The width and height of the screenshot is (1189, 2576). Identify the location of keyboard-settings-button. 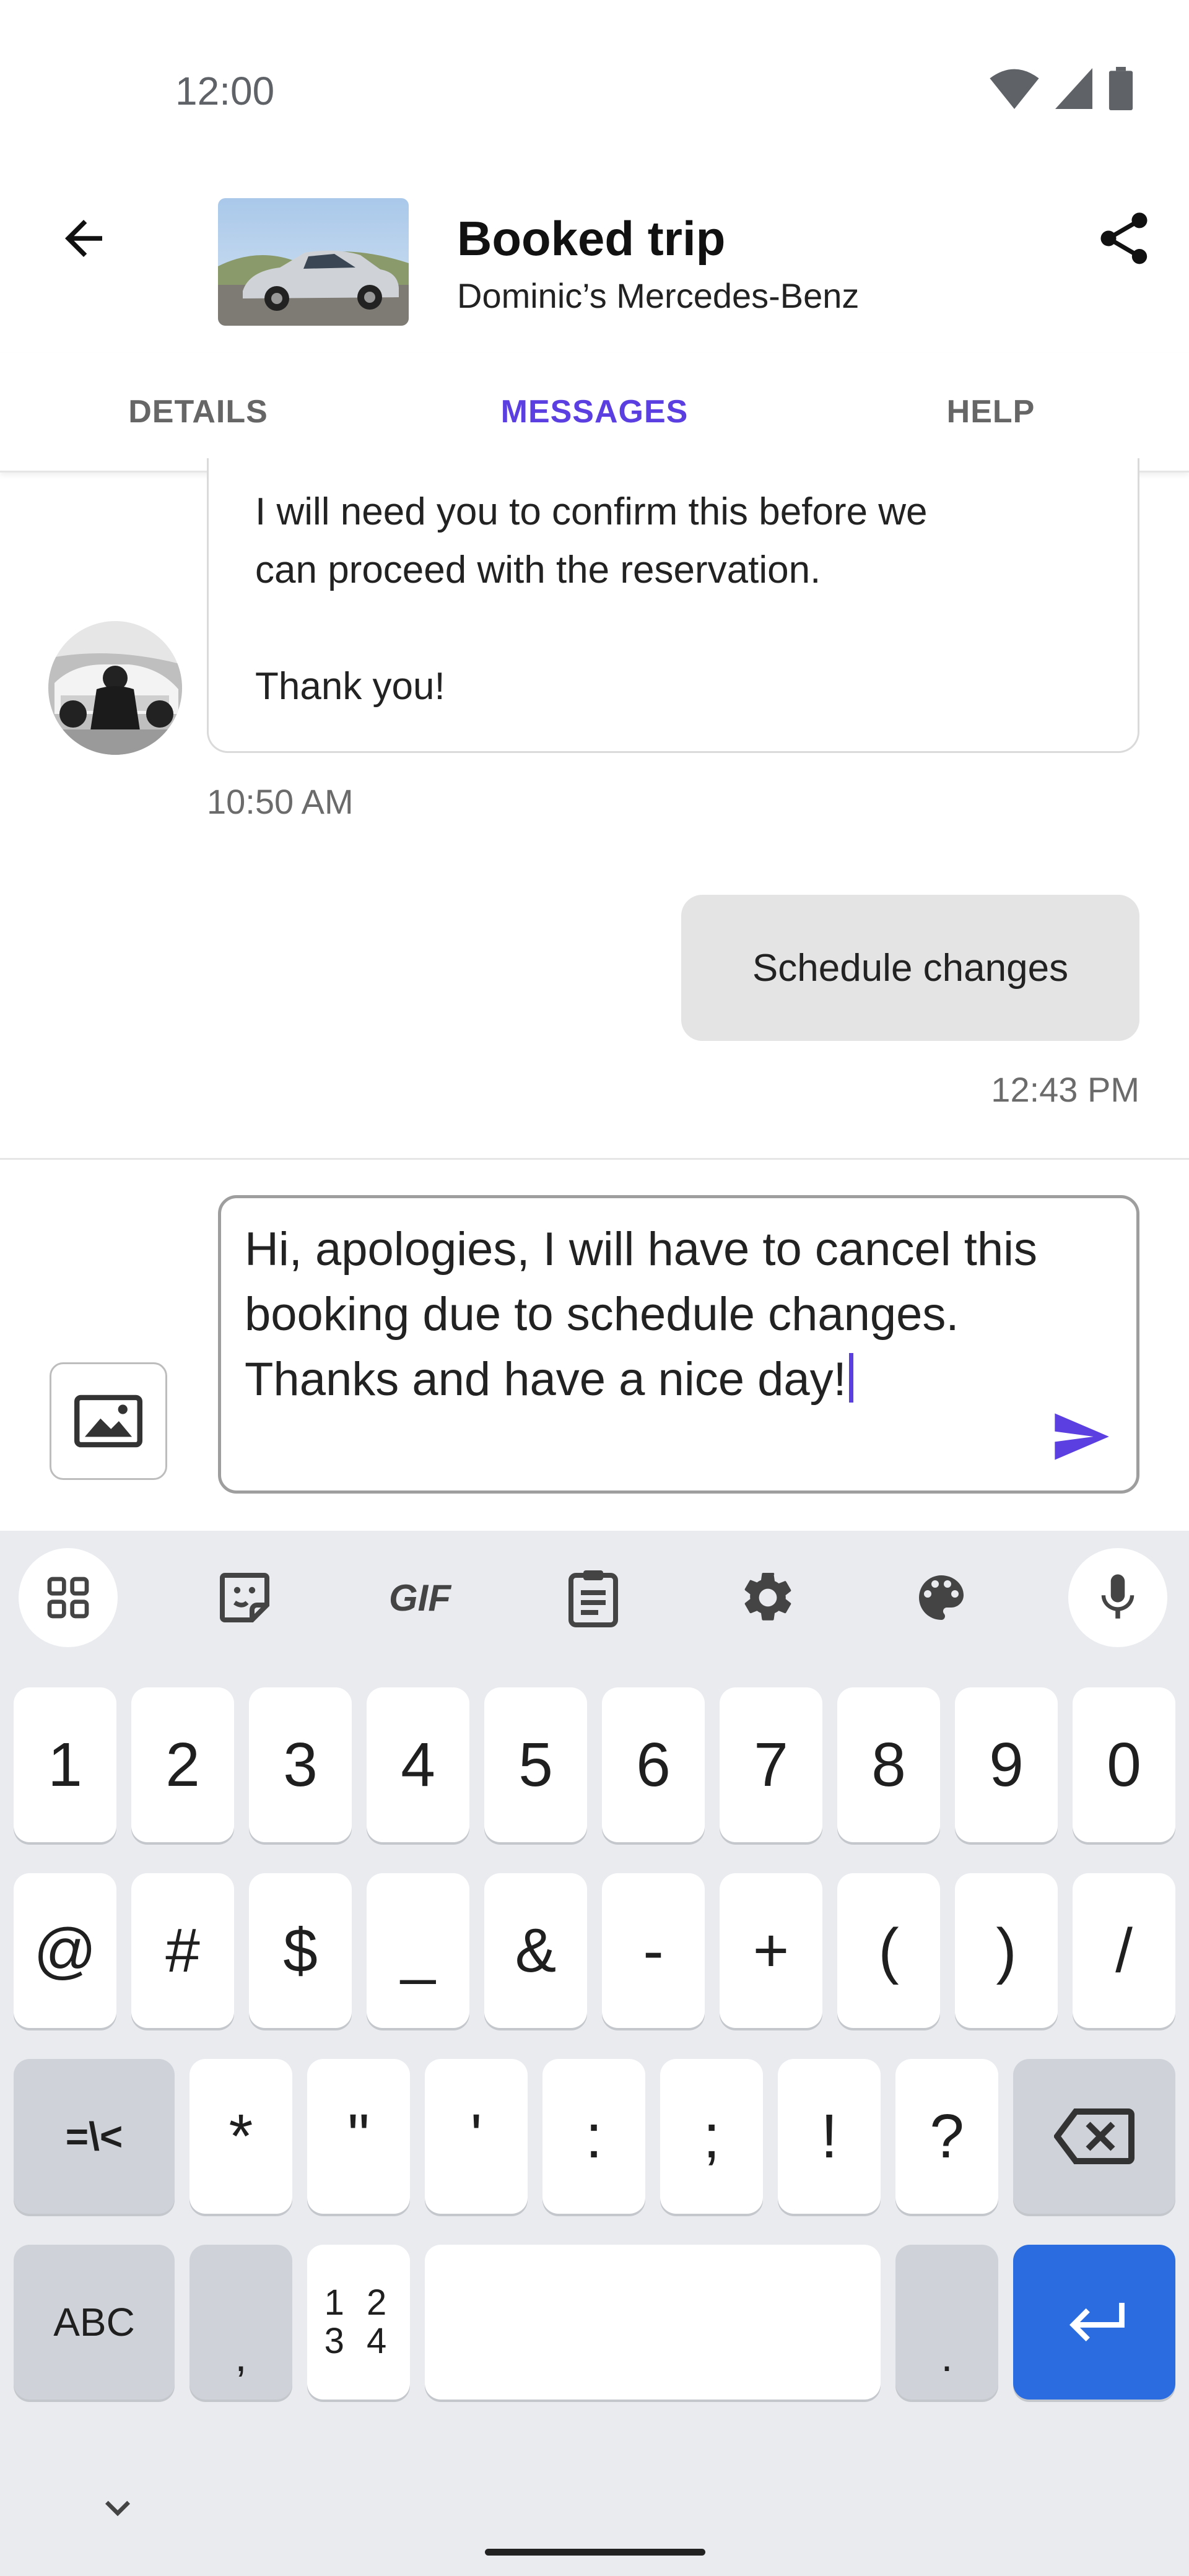
(767, 1597).